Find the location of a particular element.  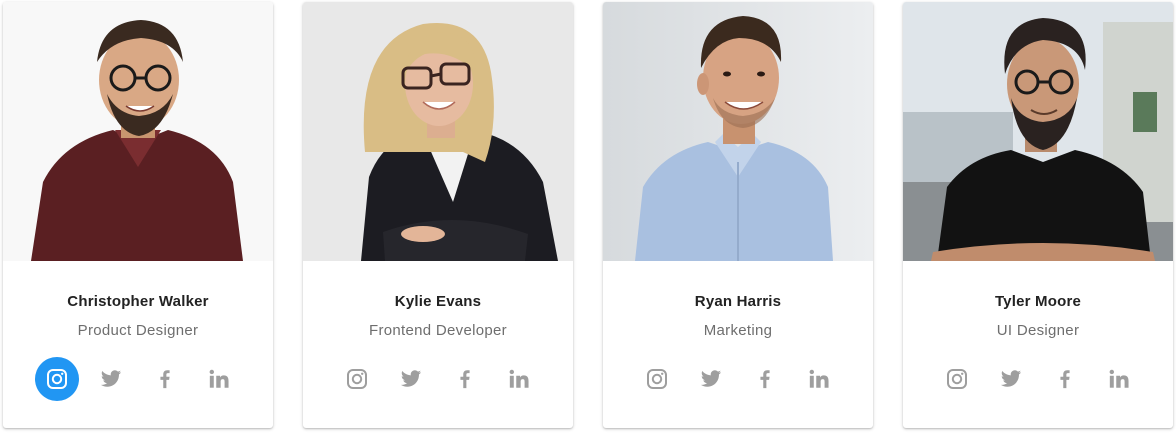

member-role: Marketing is located at coordinates (738, 330).